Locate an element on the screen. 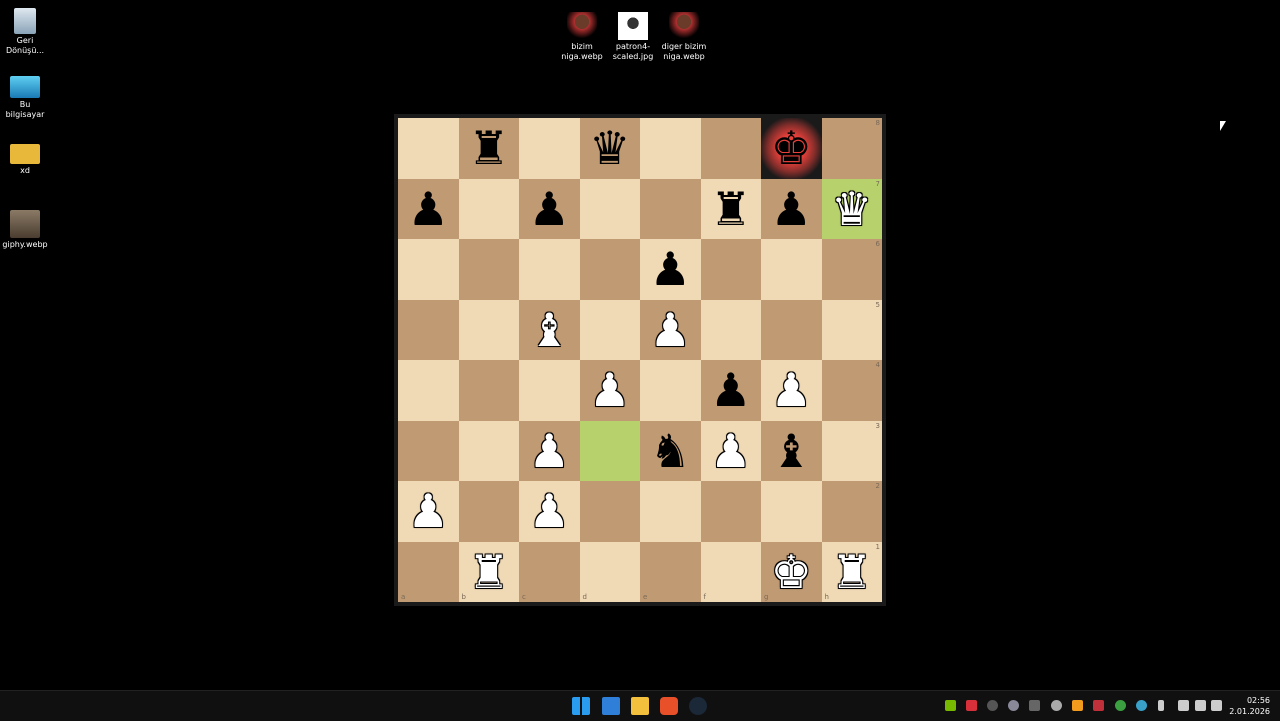 The image size is (1280, 721). square-h8: 8 is located at coordinates (851, 148).